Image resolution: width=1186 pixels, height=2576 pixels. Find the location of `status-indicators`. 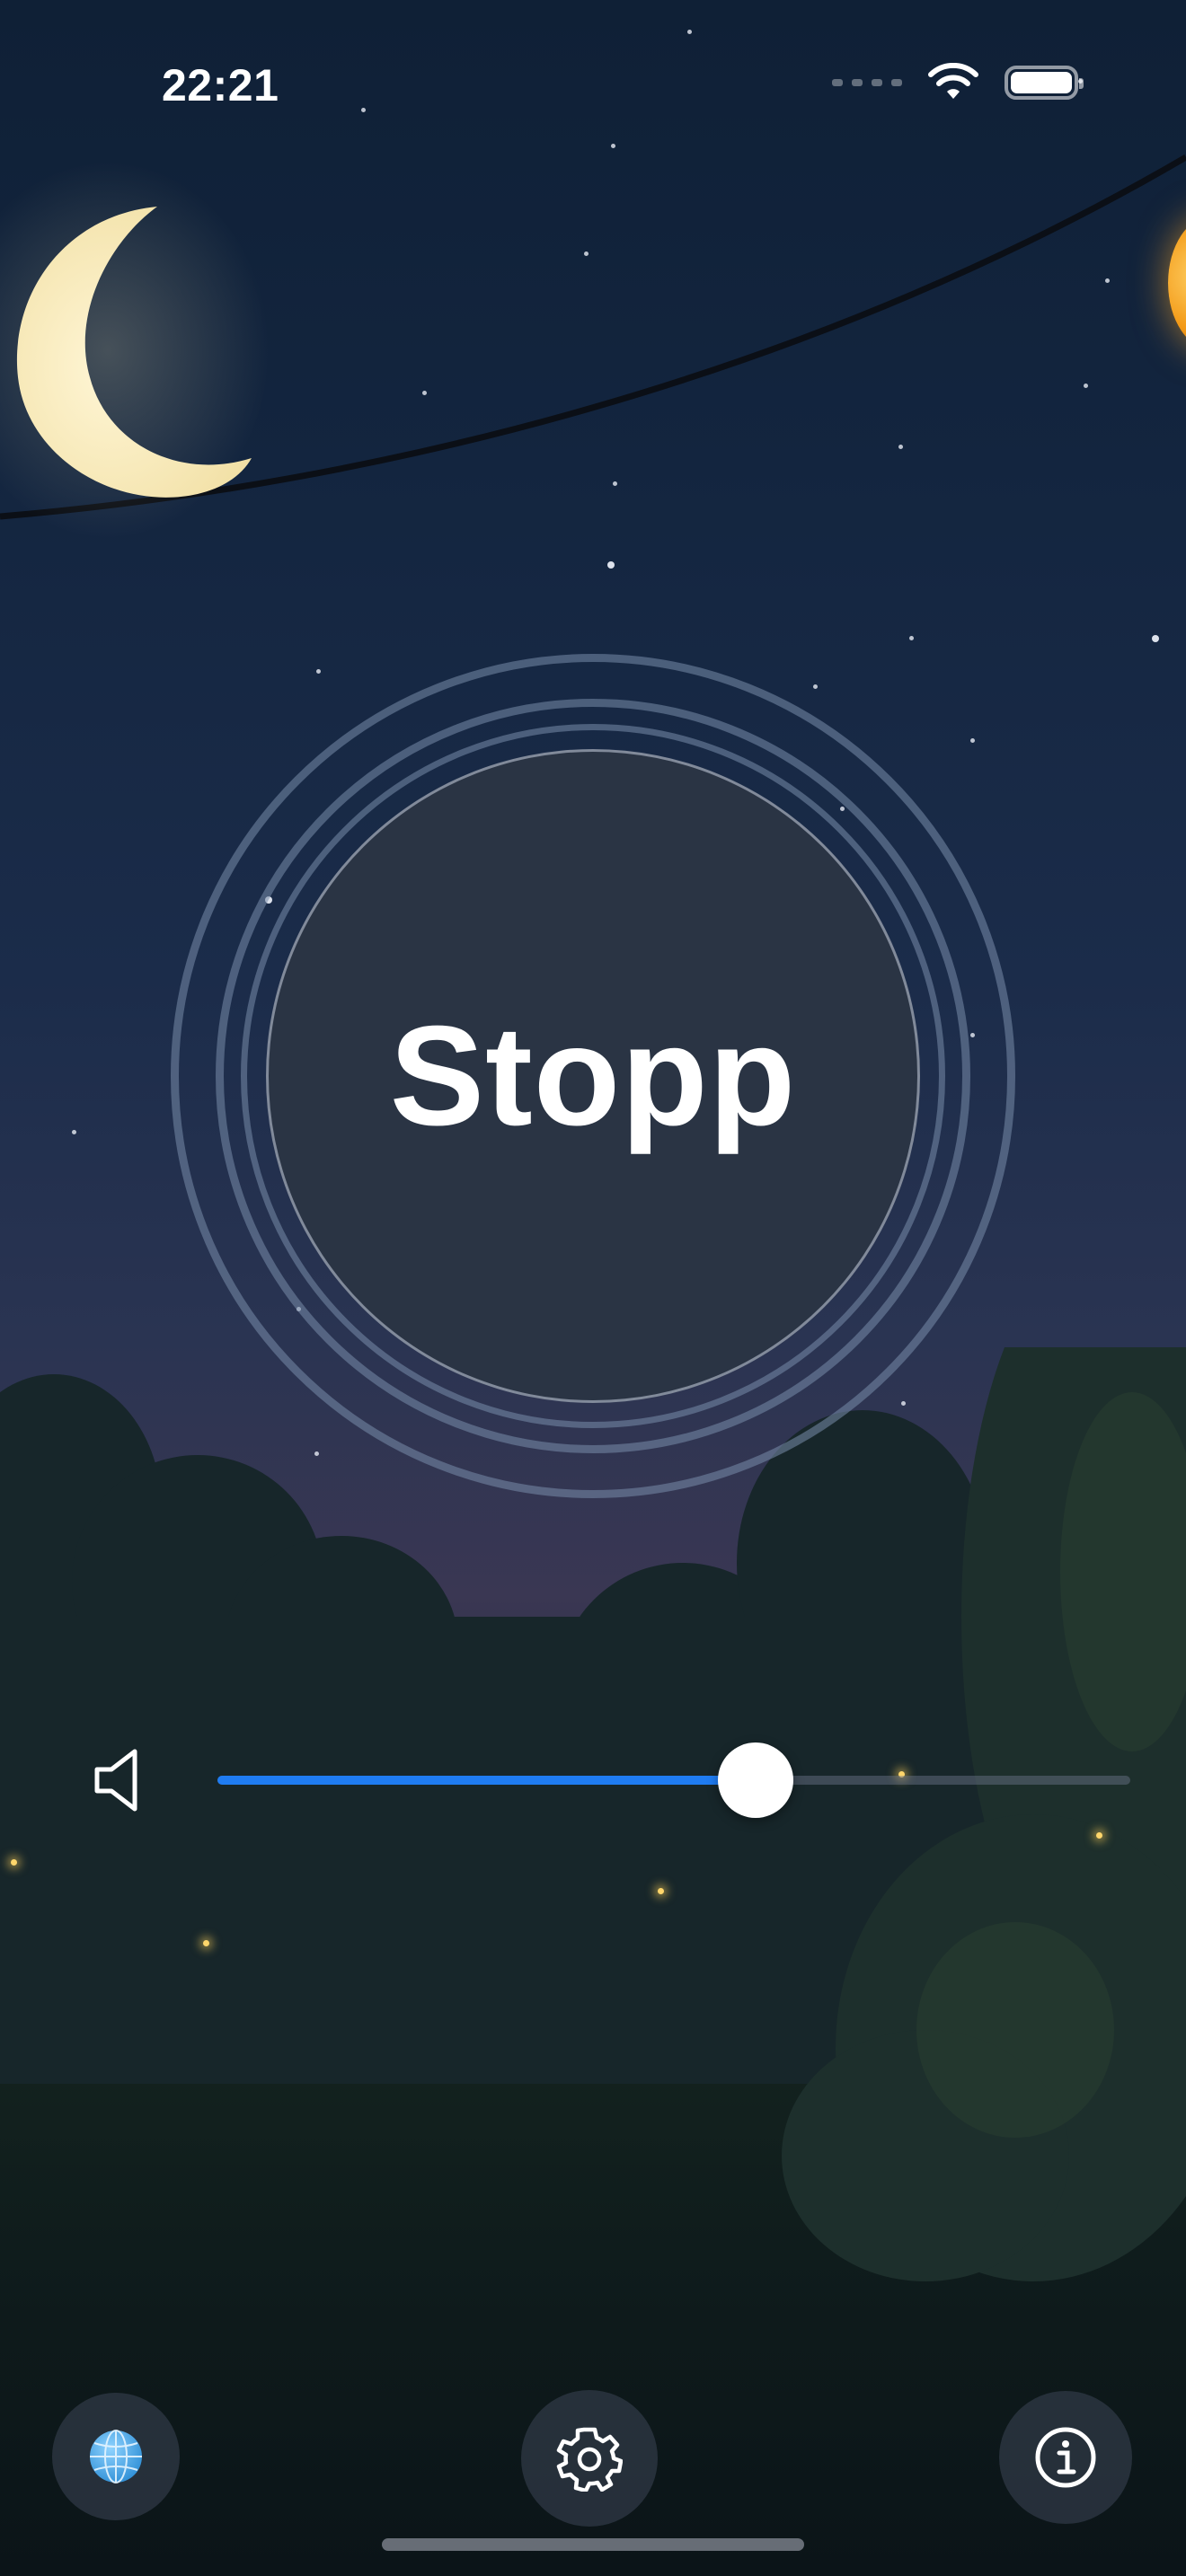

status-indicators is located at coordinates (958, 82).